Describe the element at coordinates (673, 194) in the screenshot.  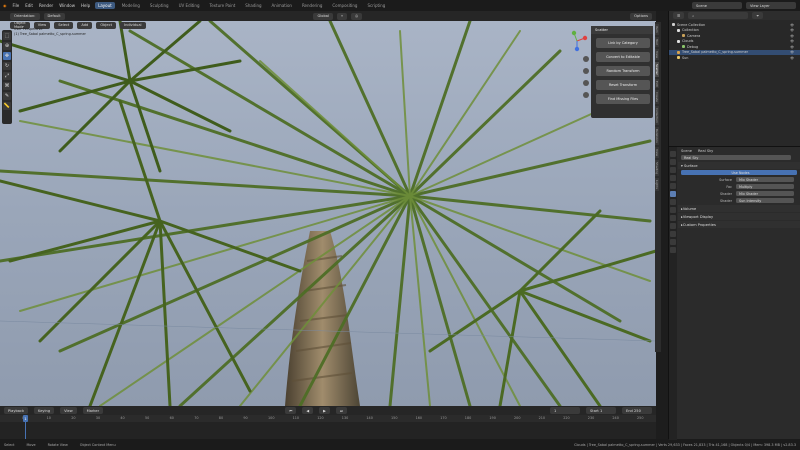
I see `world-tab-icon` at that location.